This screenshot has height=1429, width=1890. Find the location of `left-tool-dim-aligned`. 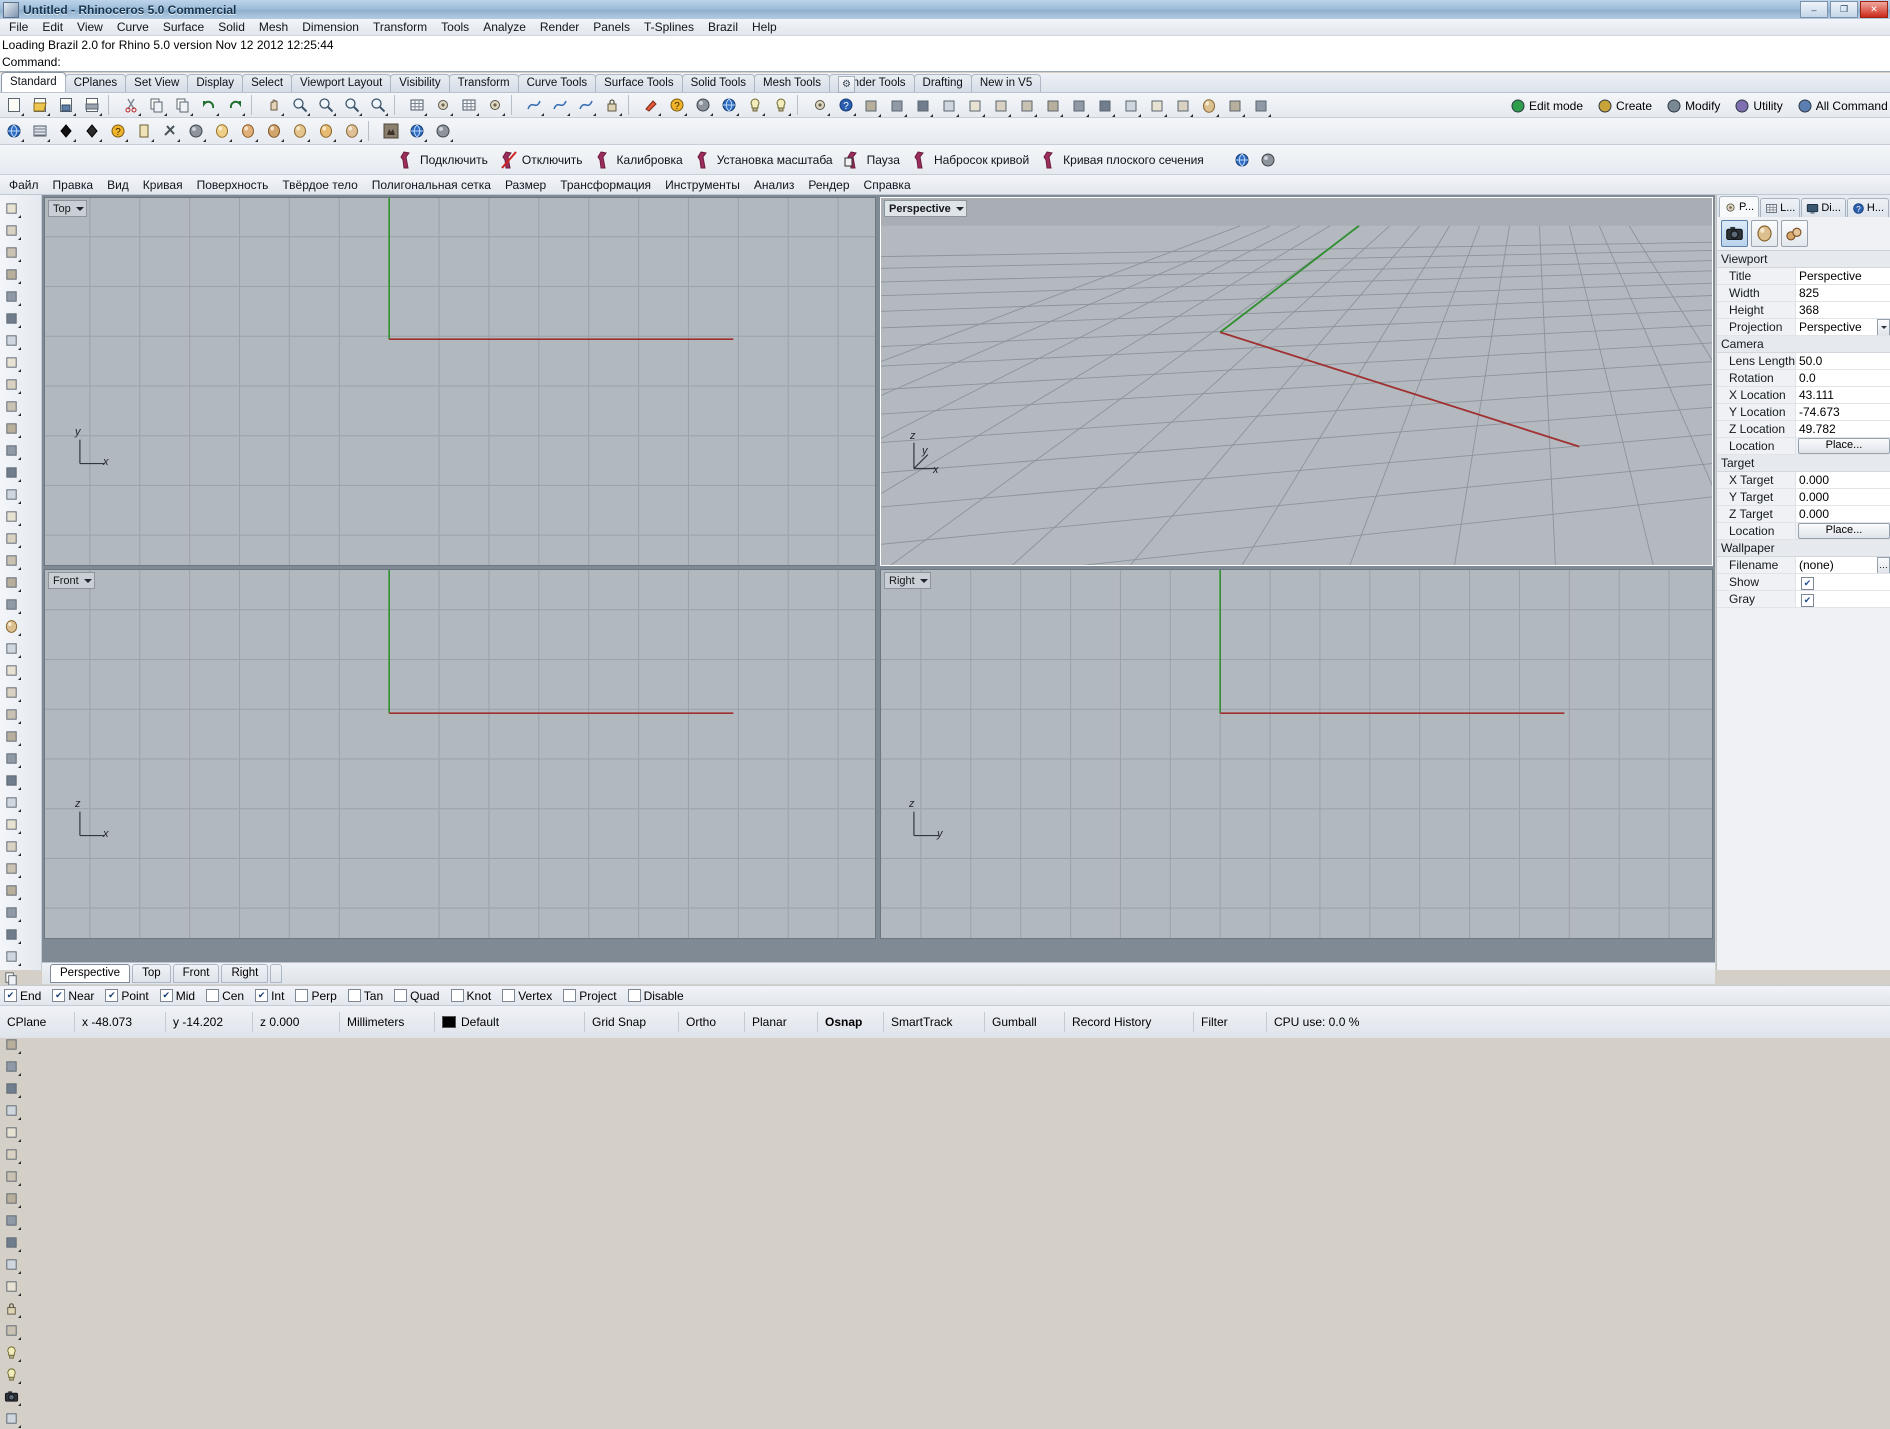

left-tool-dim-aligned is located at coordinates (11, 1110).